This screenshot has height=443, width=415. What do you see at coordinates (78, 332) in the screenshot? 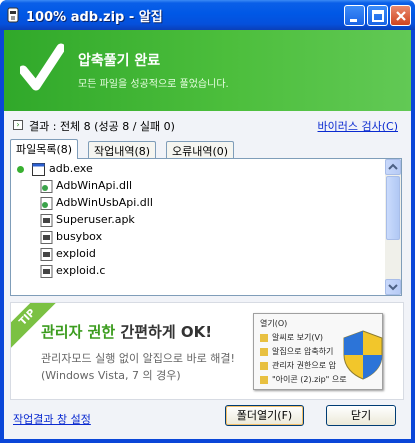
I see `tip-title-highlight: 관리자 권한` at bounding box center [78, 332].